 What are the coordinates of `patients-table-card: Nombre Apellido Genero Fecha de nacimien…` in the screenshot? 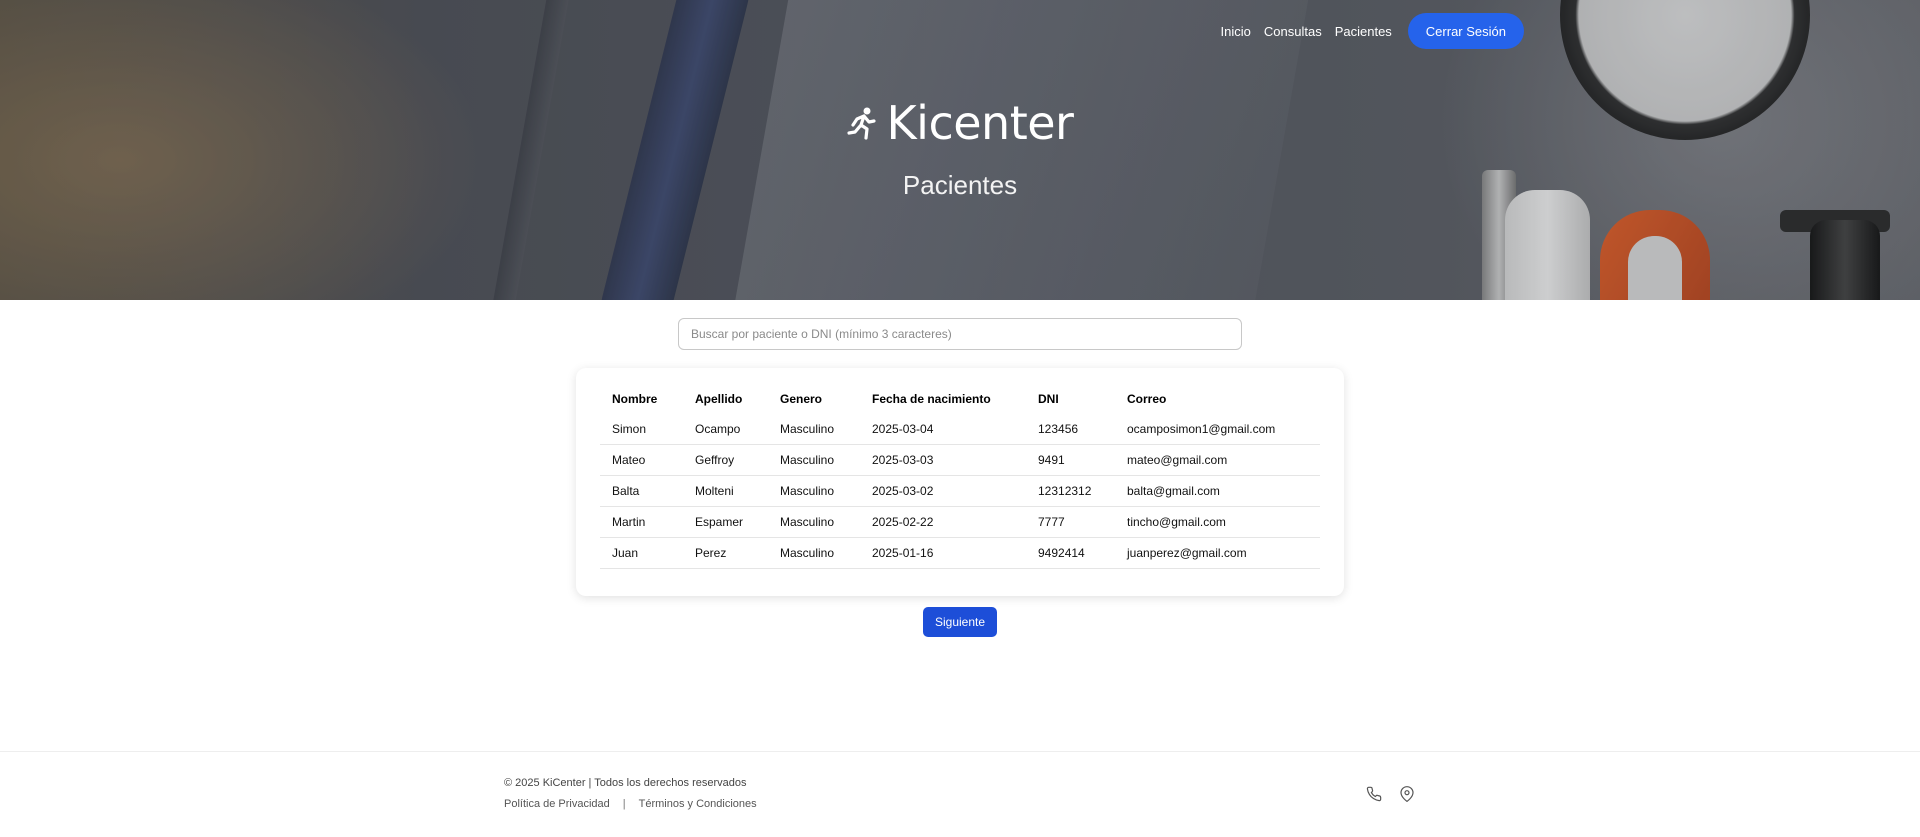 It's located at (960, 482).